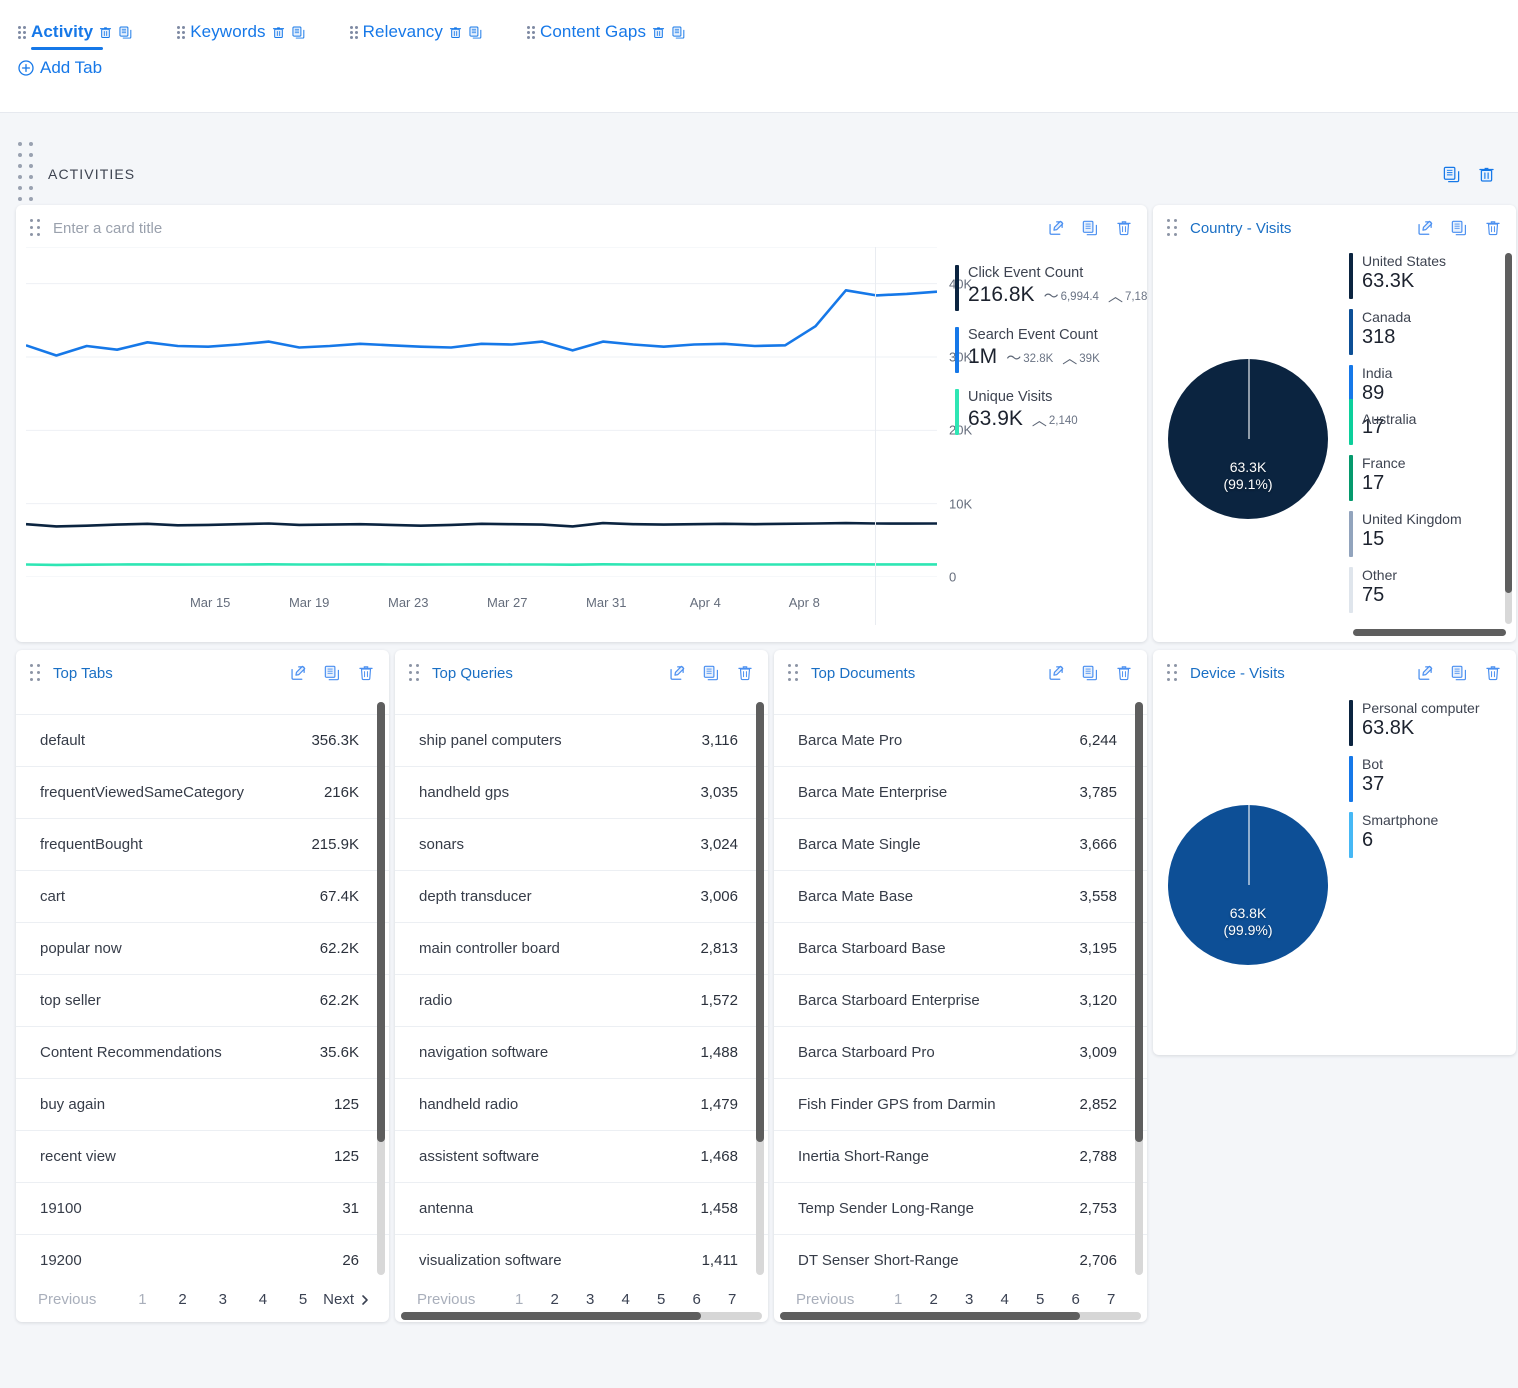 This screenshot has width=1518, height=1388. Describe the element at coordinates (581, 1156) in the screenshot. I see `table-row: assistent software 1,468` at that location.